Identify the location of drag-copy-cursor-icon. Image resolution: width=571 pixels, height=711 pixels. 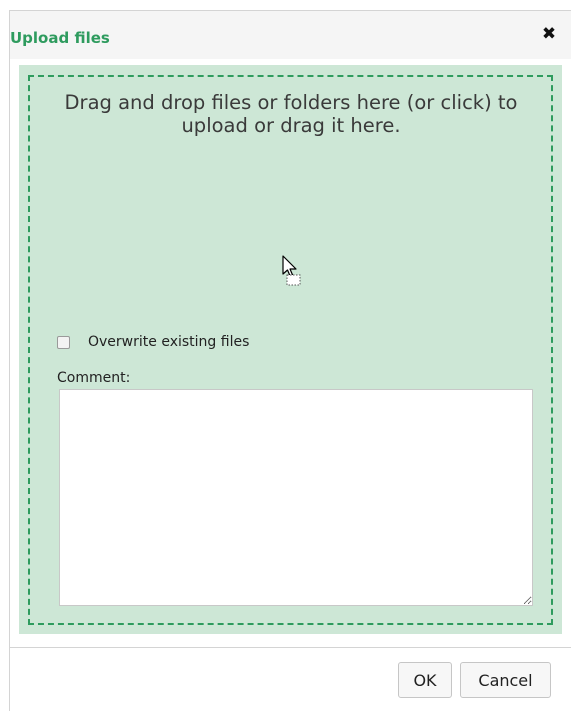
(291, 270).